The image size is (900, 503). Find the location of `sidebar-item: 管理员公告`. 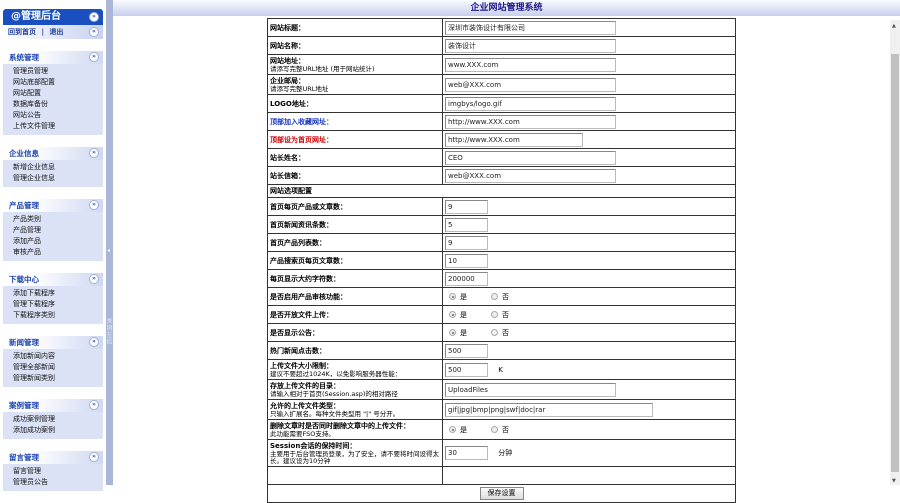

sidebar-item: 管理员公告 is located at coordinates (58, 482).